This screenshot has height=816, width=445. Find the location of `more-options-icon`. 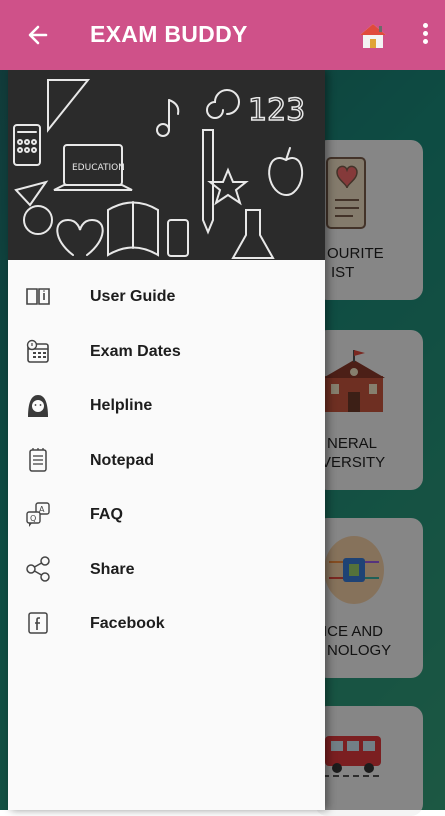

more-options-icon is located at coordinates (425, 35).